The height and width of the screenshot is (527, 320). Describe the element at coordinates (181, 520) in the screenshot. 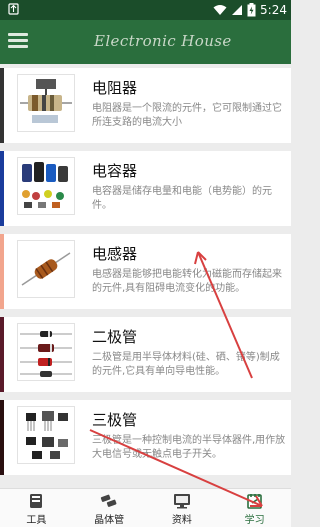

I see `tab-label: 资料` at that location.